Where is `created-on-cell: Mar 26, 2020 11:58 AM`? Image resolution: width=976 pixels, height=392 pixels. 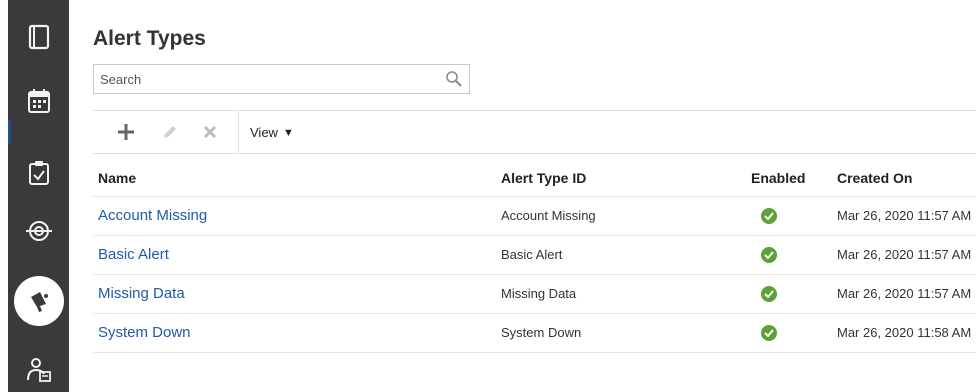
created-on-cell: Mar 26, 2020 11:58 AM is located at coordinates (901, 333).